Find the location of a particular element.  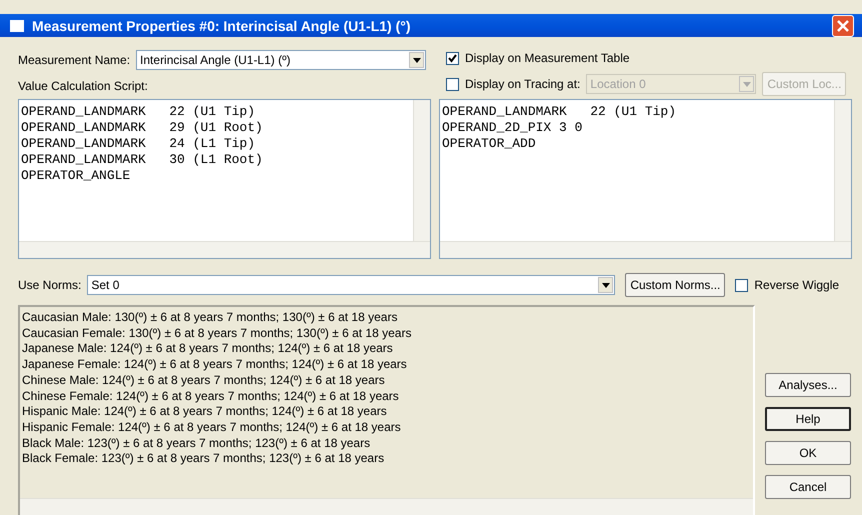

script-line: OPERATOR_ADD is located at coordinates (489, 144).